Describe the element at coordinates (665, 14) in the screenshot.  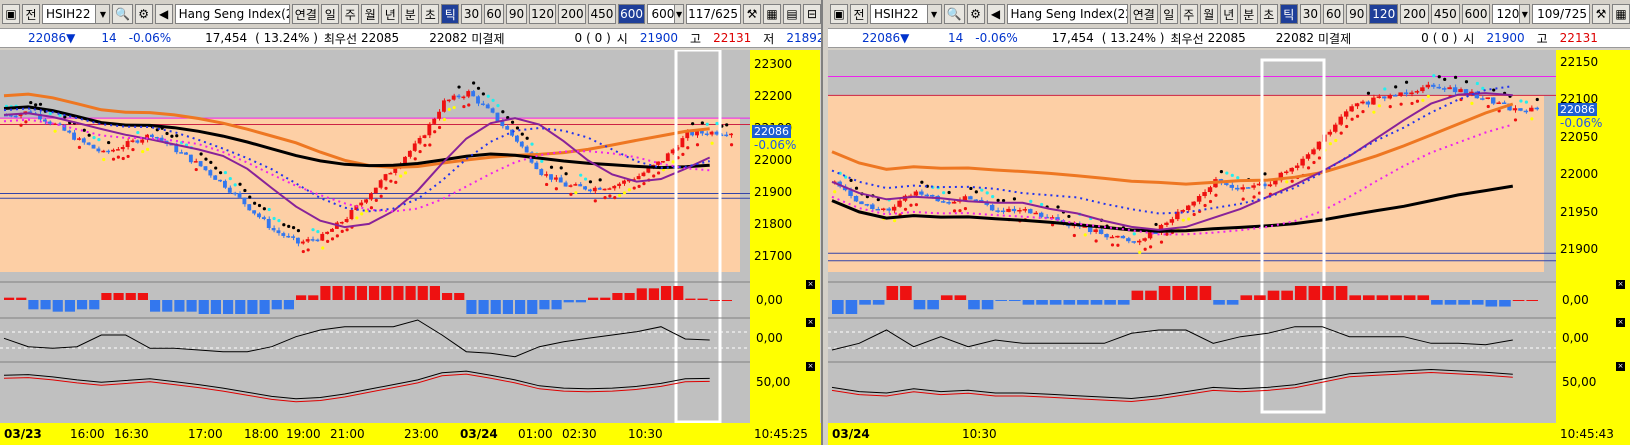
I see `interval-select: 600 ▼` at that location.